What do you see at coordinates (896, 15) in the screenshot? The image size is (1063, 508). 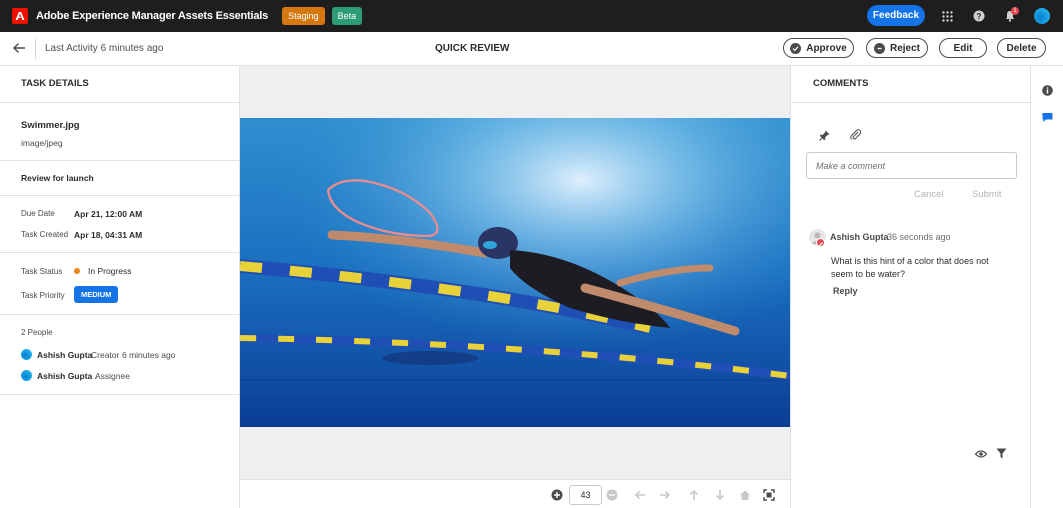 I see `feedback-button: Feedback` at bounding box center [896, 15].